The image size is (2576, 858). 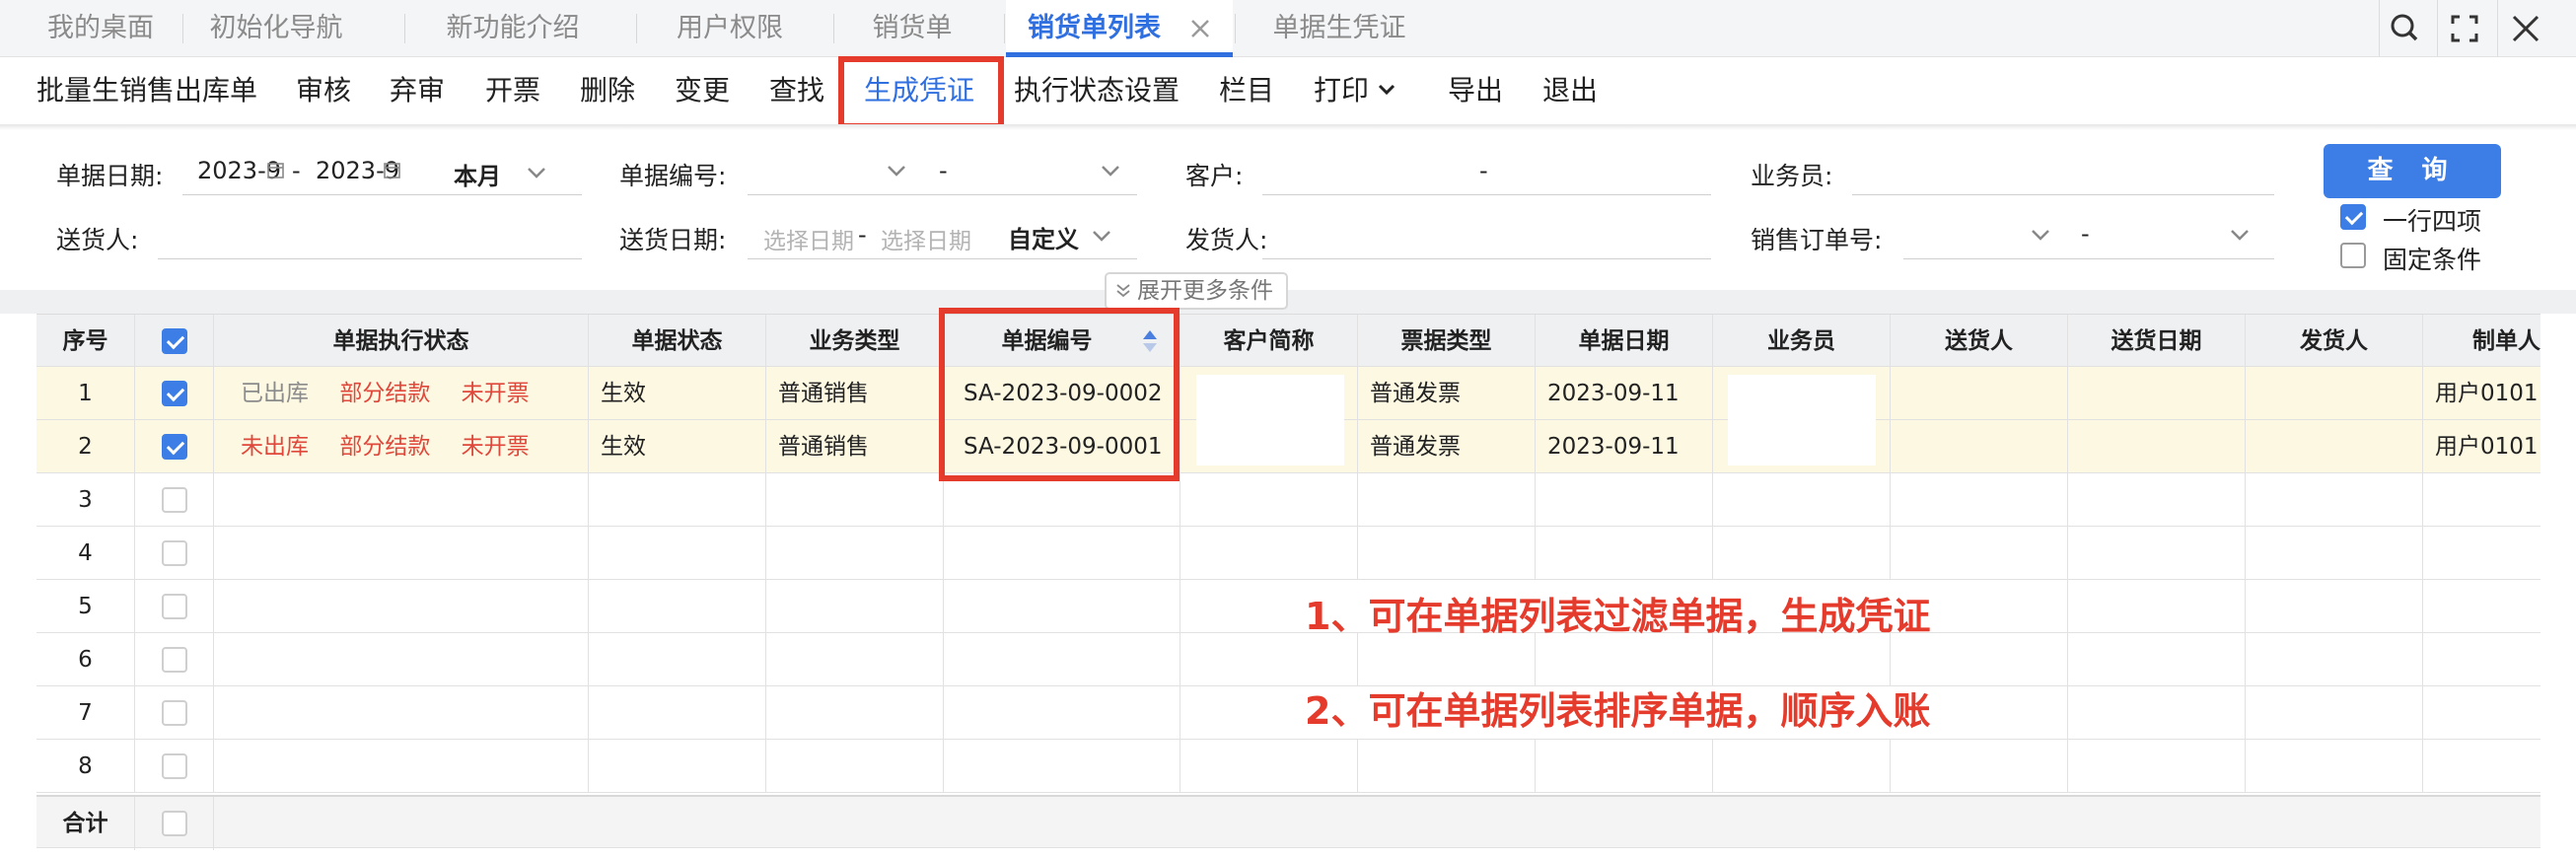 I want to click on doc-no-underline, so click(x=943, y=194).